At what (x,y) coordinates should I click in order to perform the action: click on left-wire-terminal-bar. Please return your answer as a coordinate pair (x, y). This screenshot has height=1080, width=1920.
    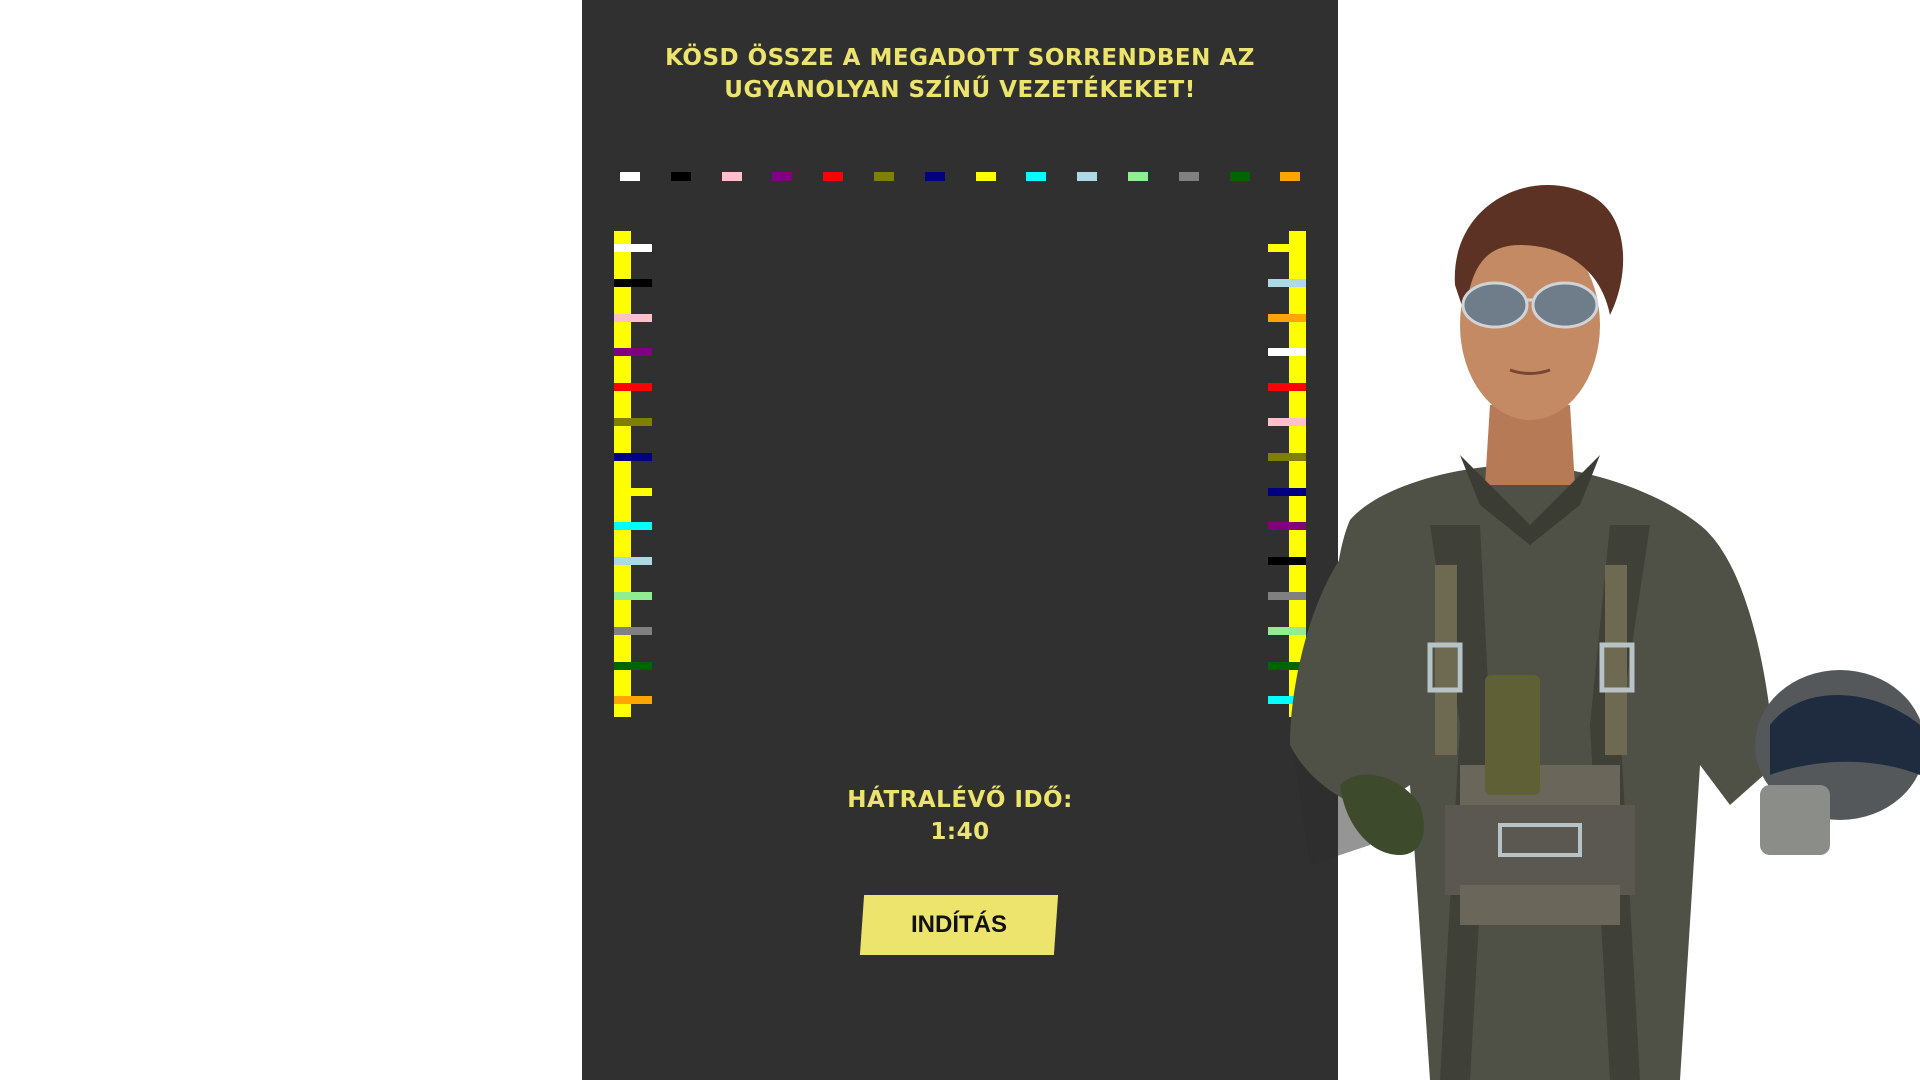
    Looking at the image, I should click on (622, 474).